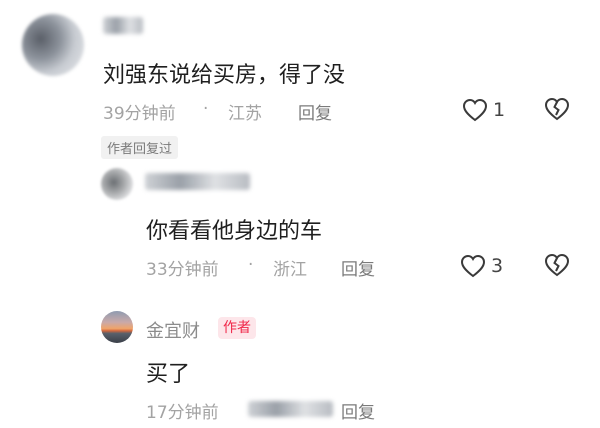  Describe the element at coordinates (182, 270) in the screenshot. I see `comment-time: 33分钟前` at that location.